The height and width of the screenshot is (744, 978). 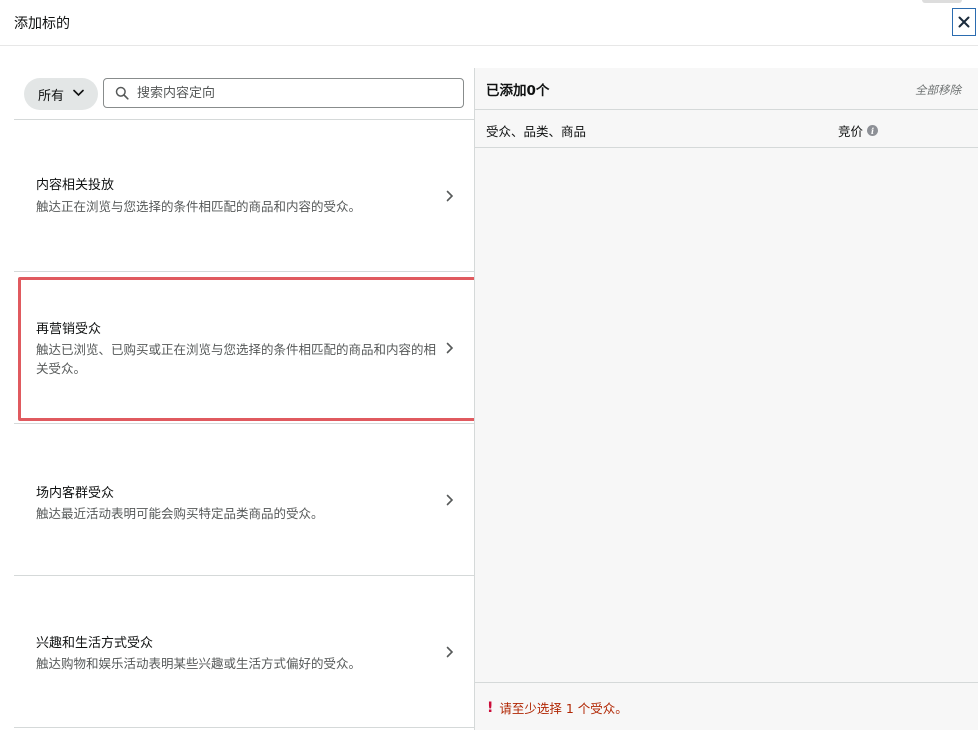 I want to click on close-icon, so click(x=964, y=22).